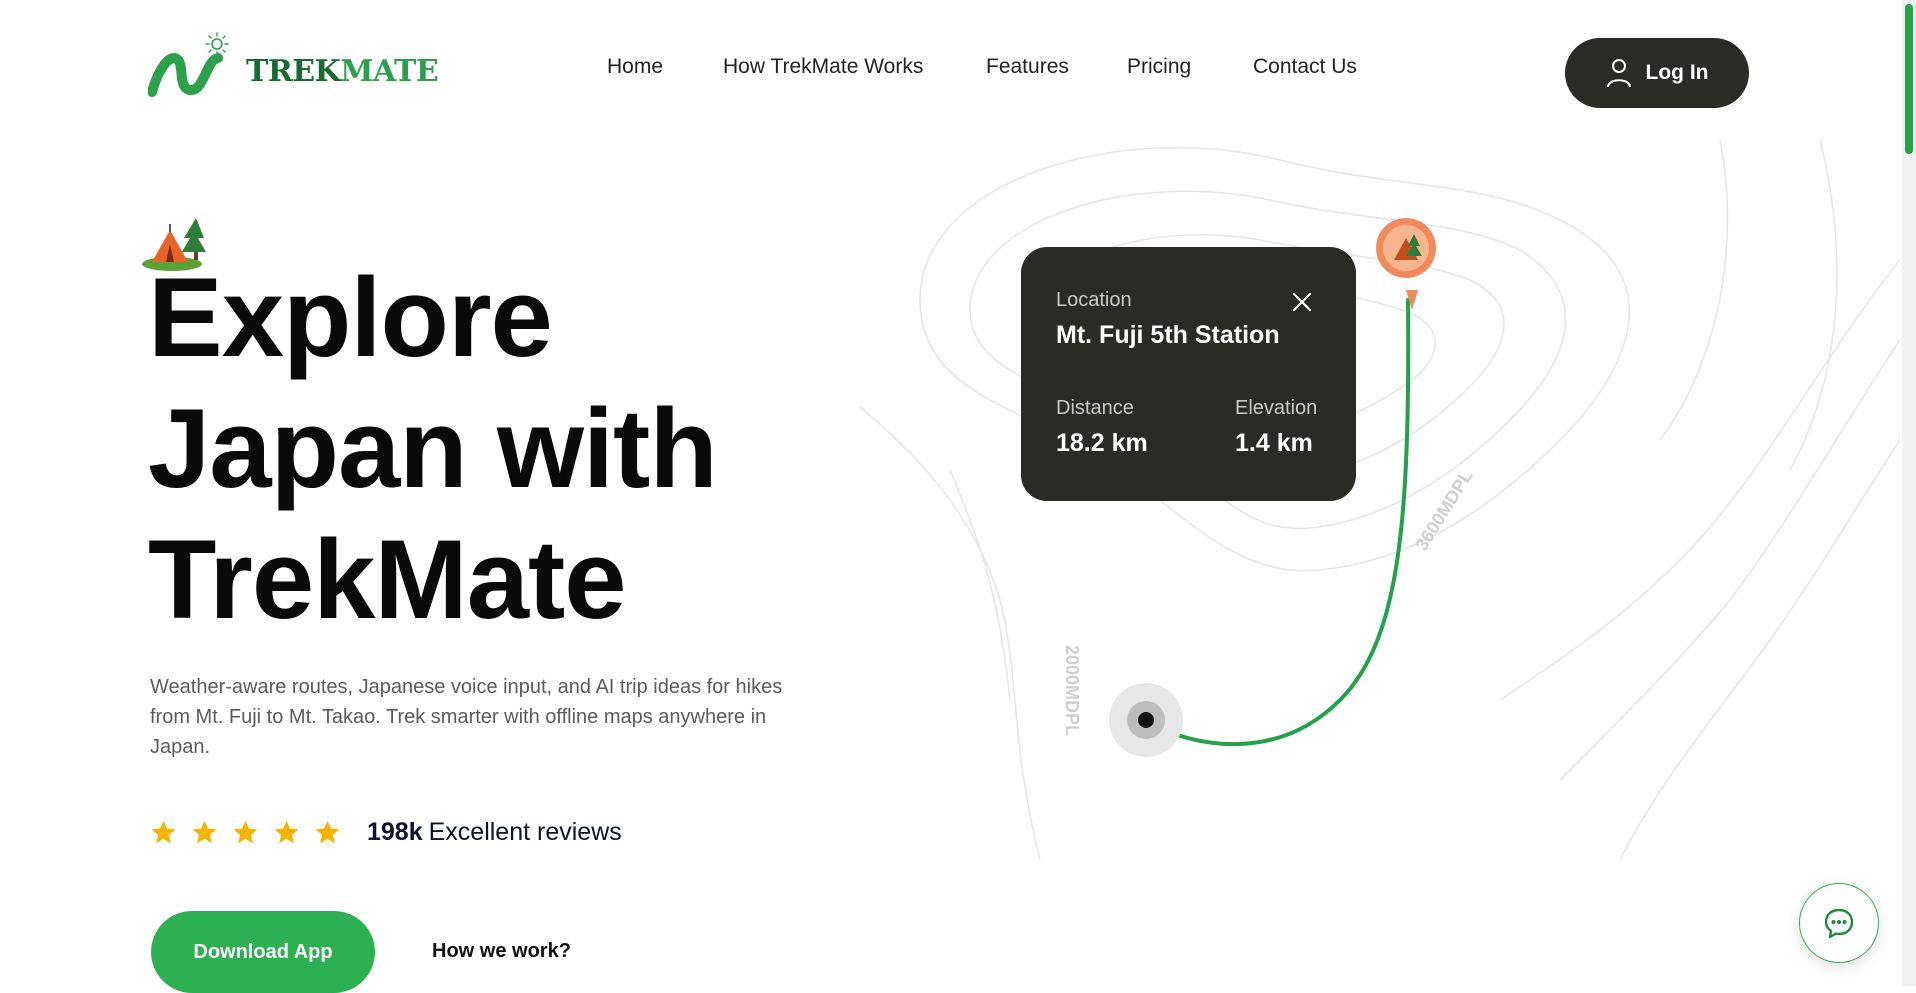 The width and height of the screenshot is (1916, 993). What do you see at coordinates (1102, 443) in the screenshot?
I see `distance-value: 18.2 km` at bounding box center [1102, 443].